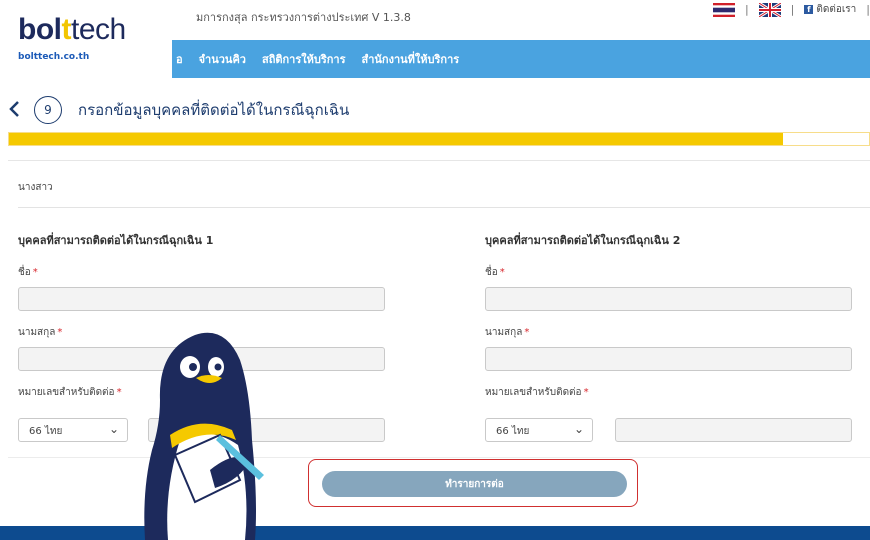  I want to click on contact2-first-name-input, so click(668, 299).